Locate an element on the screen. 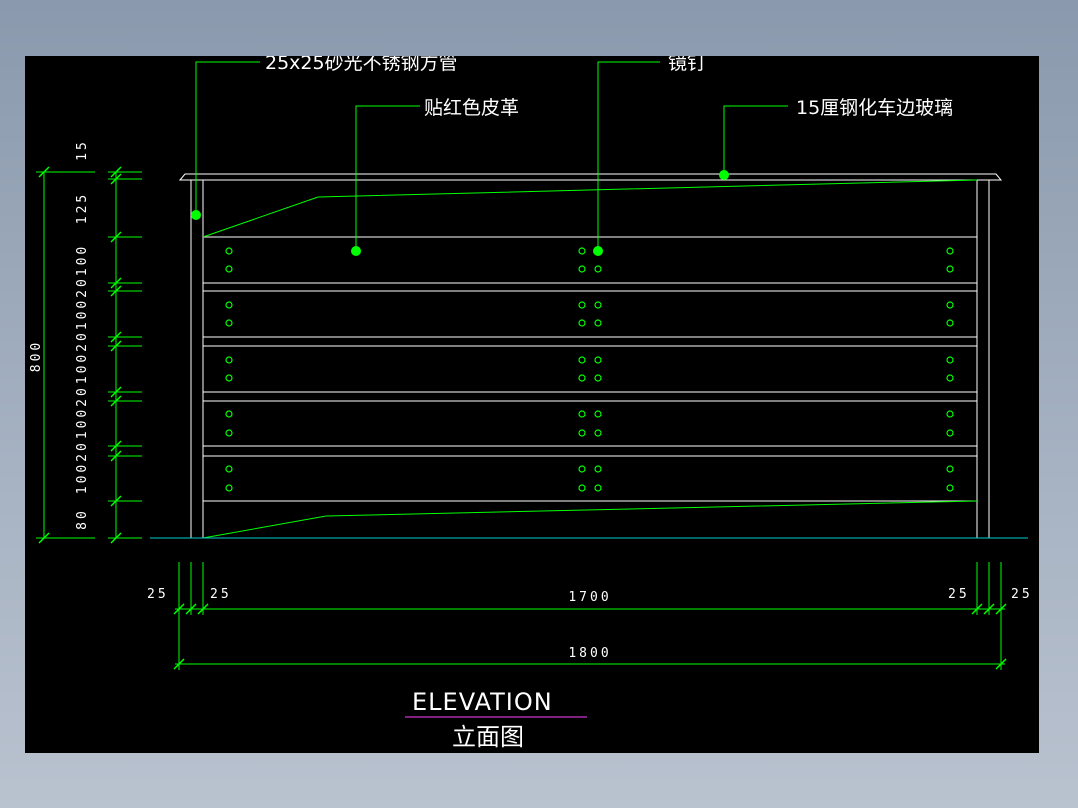 The height and width of the screenshot is (808, 1078). dim-segment-label: 125 is located at coordinates (82, 208).